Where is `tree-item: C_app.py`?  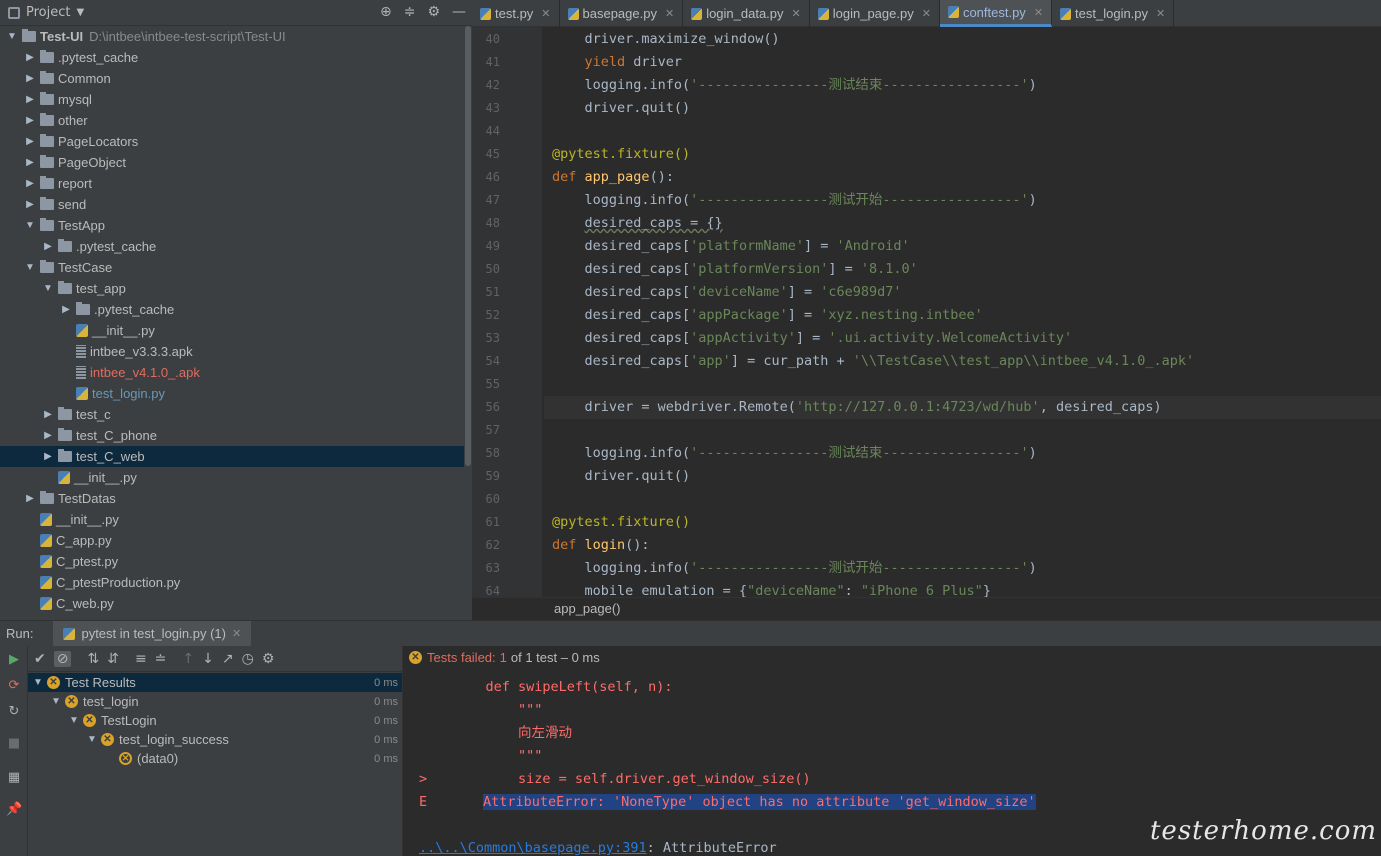 tree-item: C_app.py is located at coordinates (232, 540).